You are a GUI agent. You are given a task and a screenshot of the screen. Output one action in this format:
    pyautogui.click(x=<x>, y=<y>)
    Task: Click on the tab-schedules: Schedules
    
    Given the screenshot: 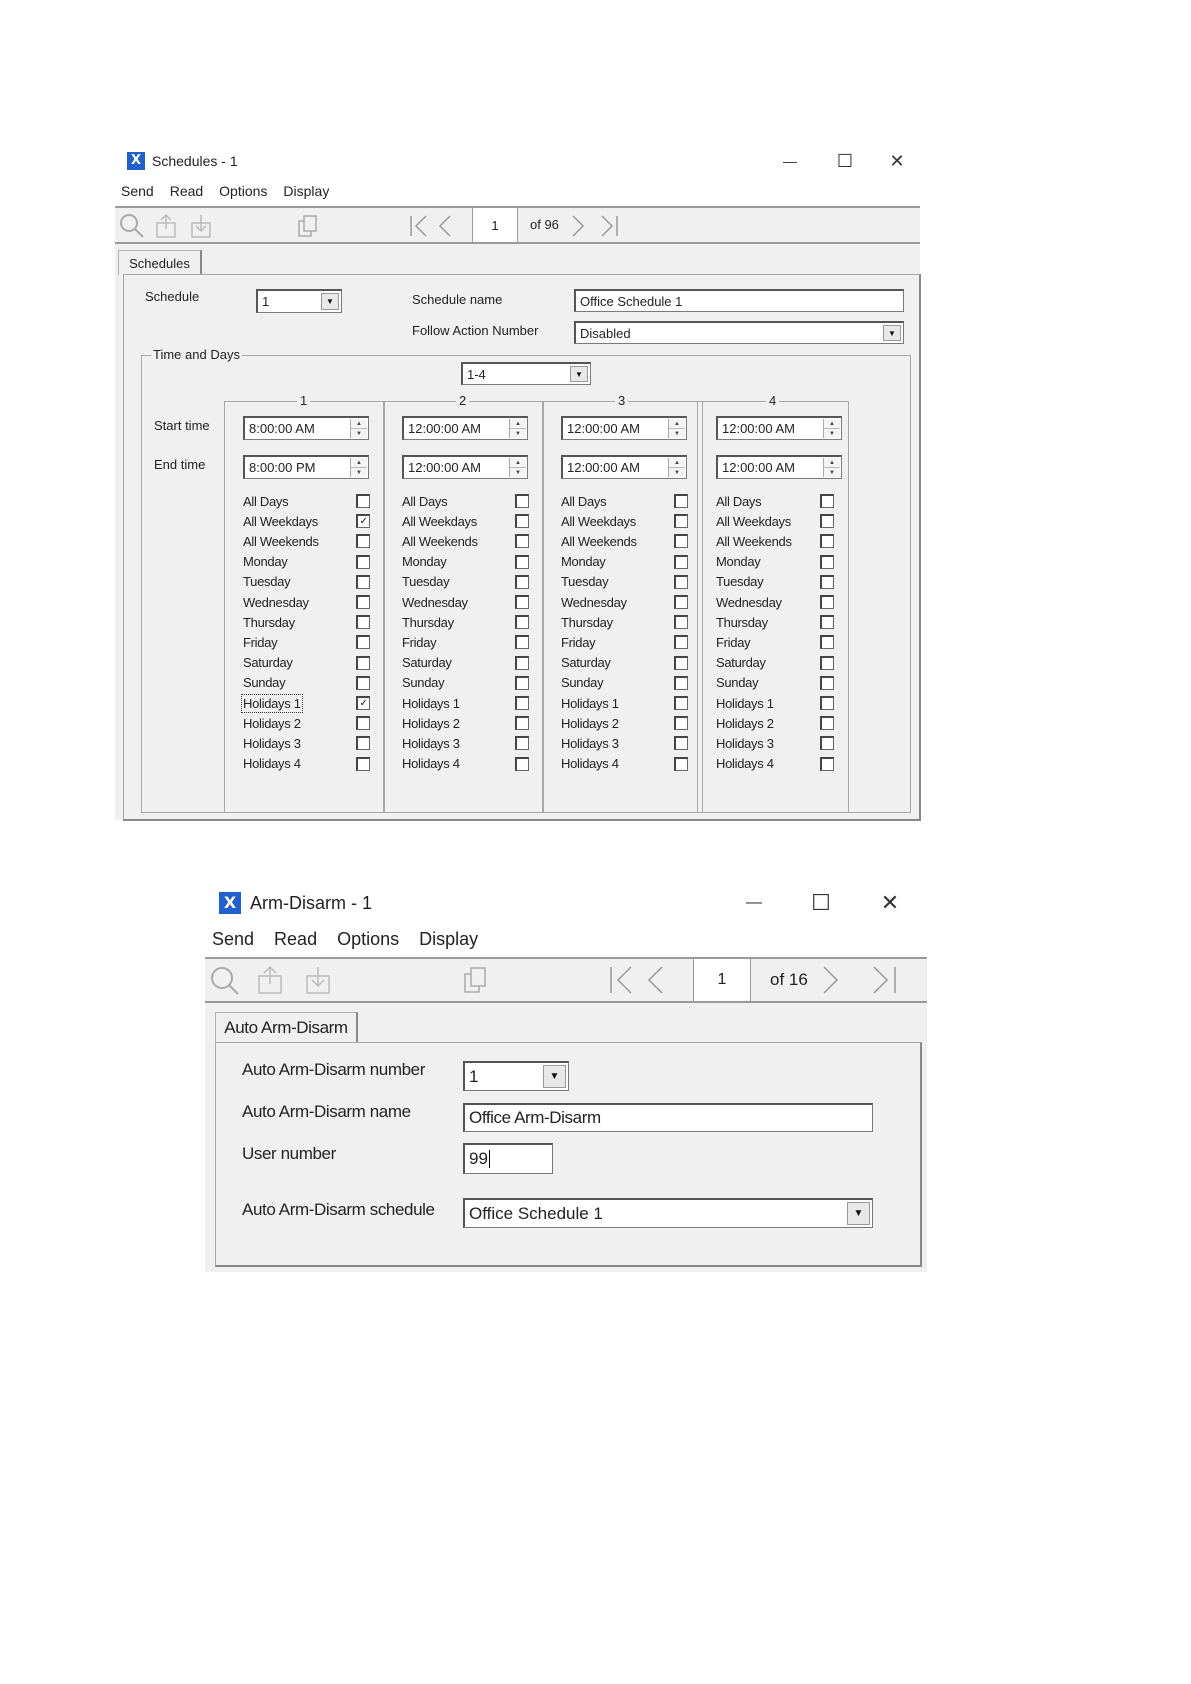 What is the action you would take?
    pyautogui.click(x=160, y=262)
    